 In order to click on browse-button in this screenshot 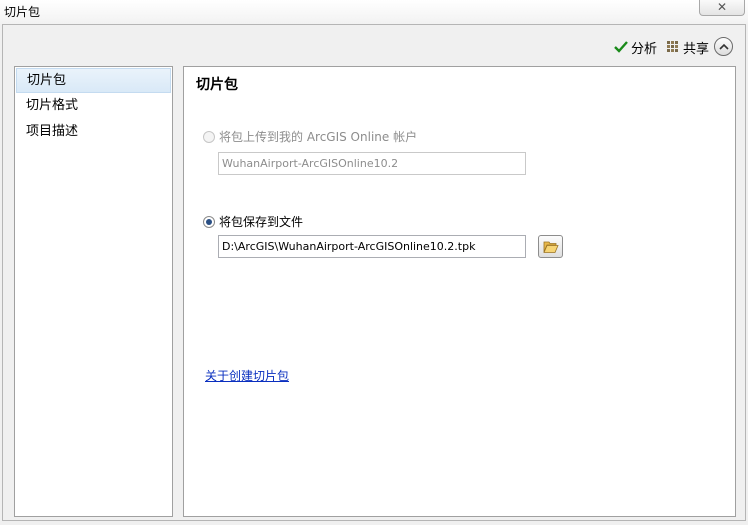, I will do `click(550, 246)`.